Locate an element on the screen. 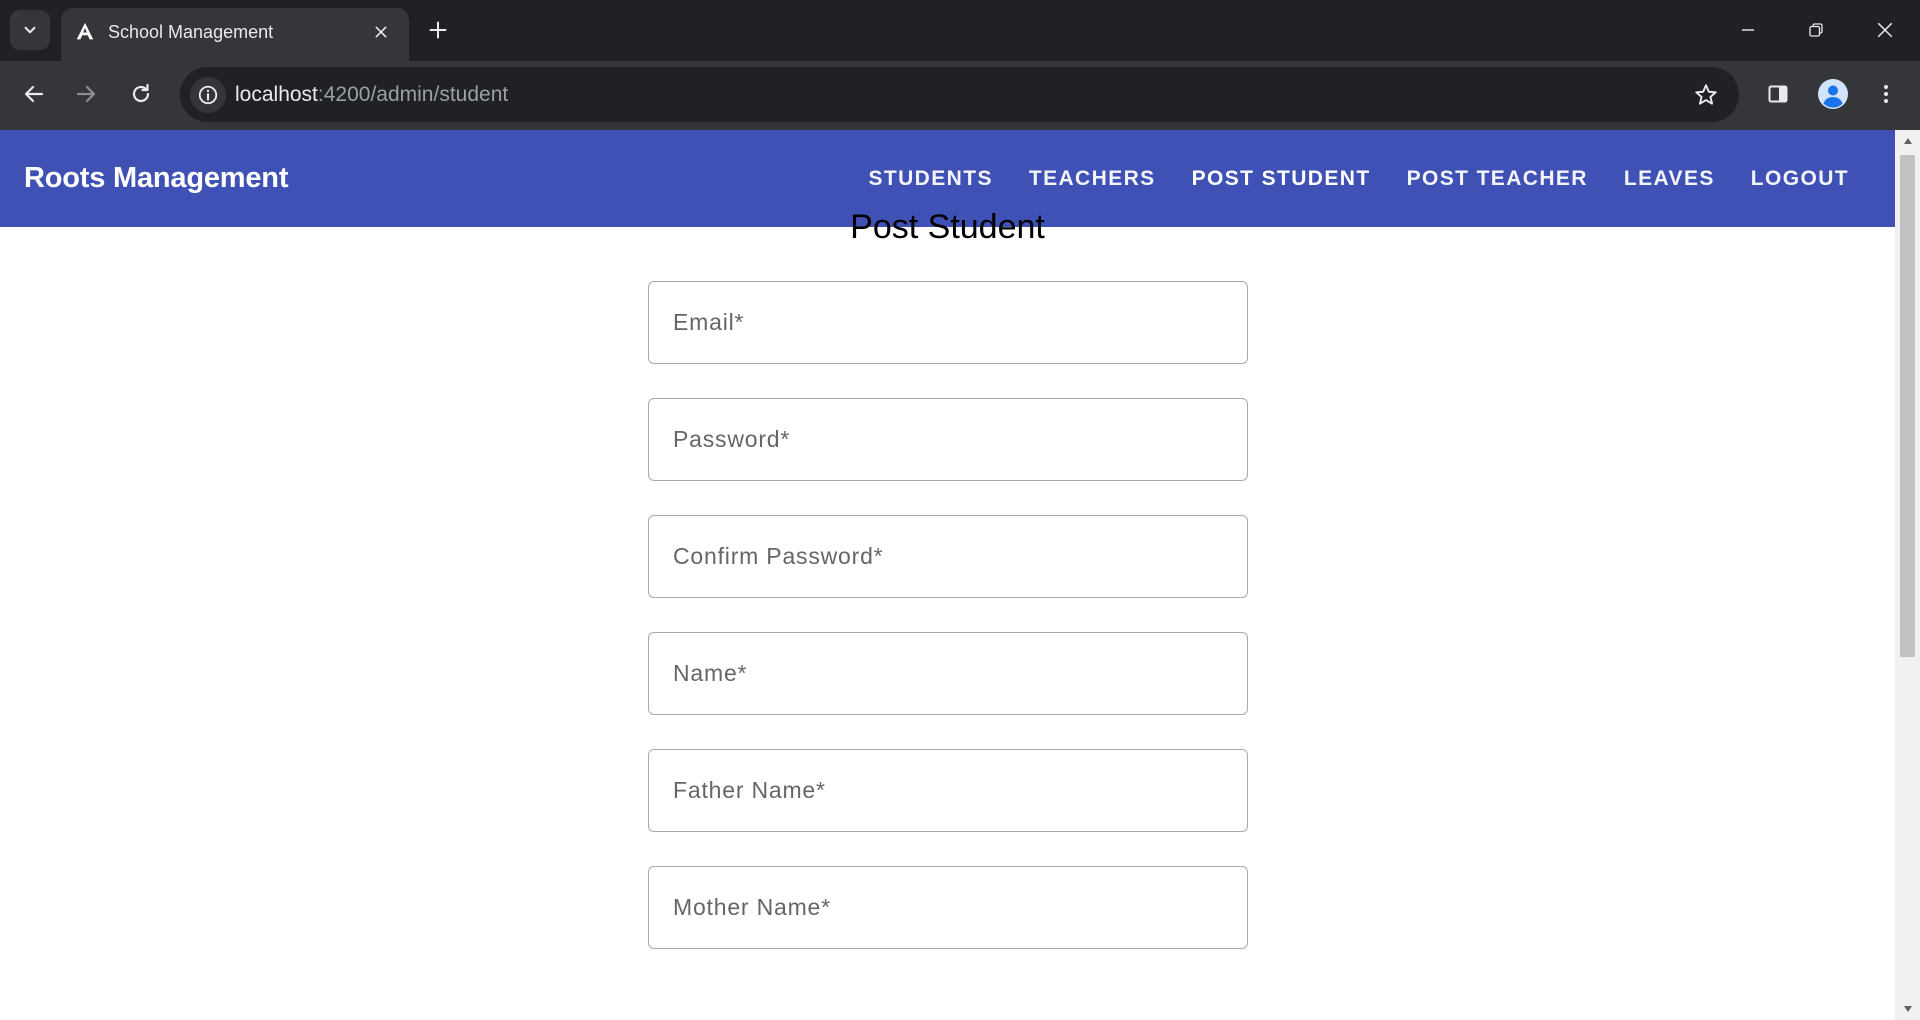 The image size is (1920, 1020). nav-logout: LOGOUT is located at coordinates (1800, 179).